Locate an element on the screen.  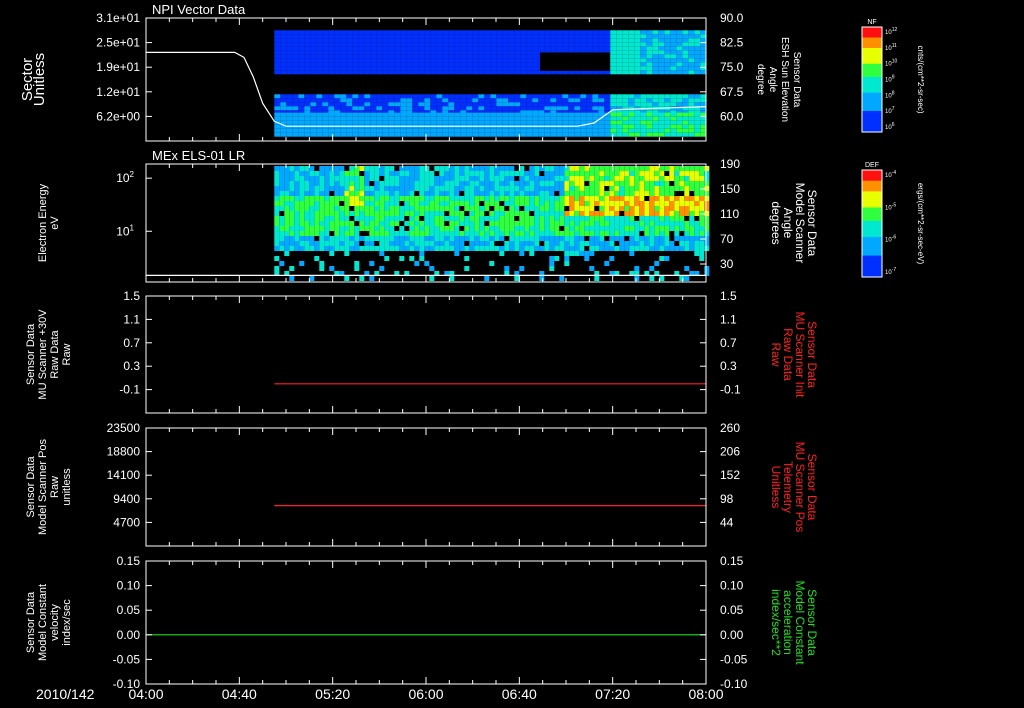
y-tick-label: 0.10 is located at coordinates (129, 586).